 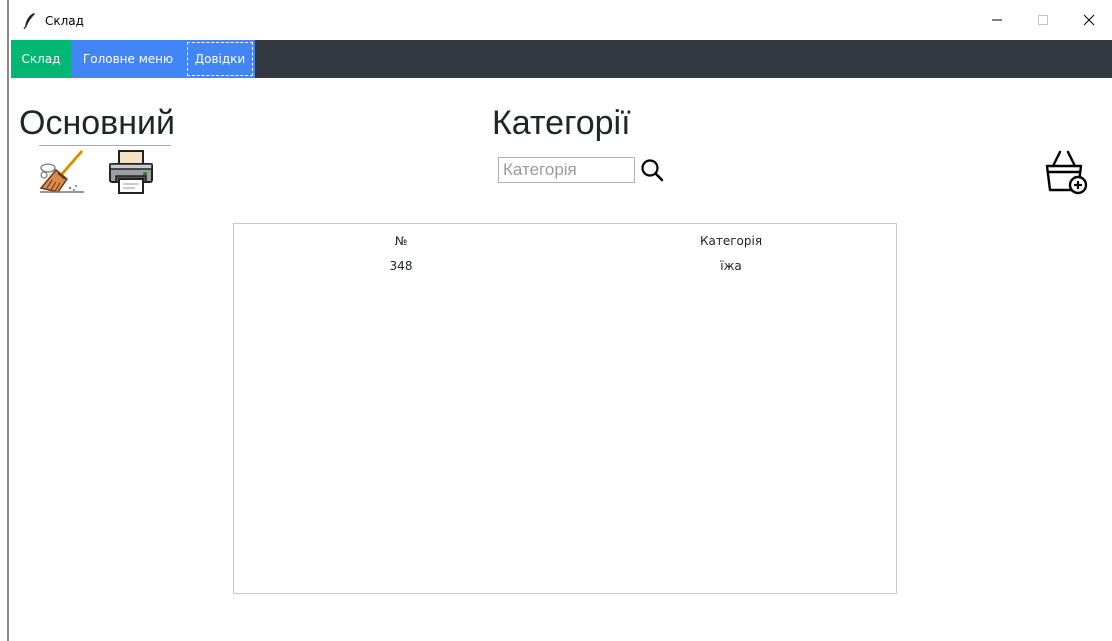 I want to click on cell-number: 348, so click(x=401, y=266).